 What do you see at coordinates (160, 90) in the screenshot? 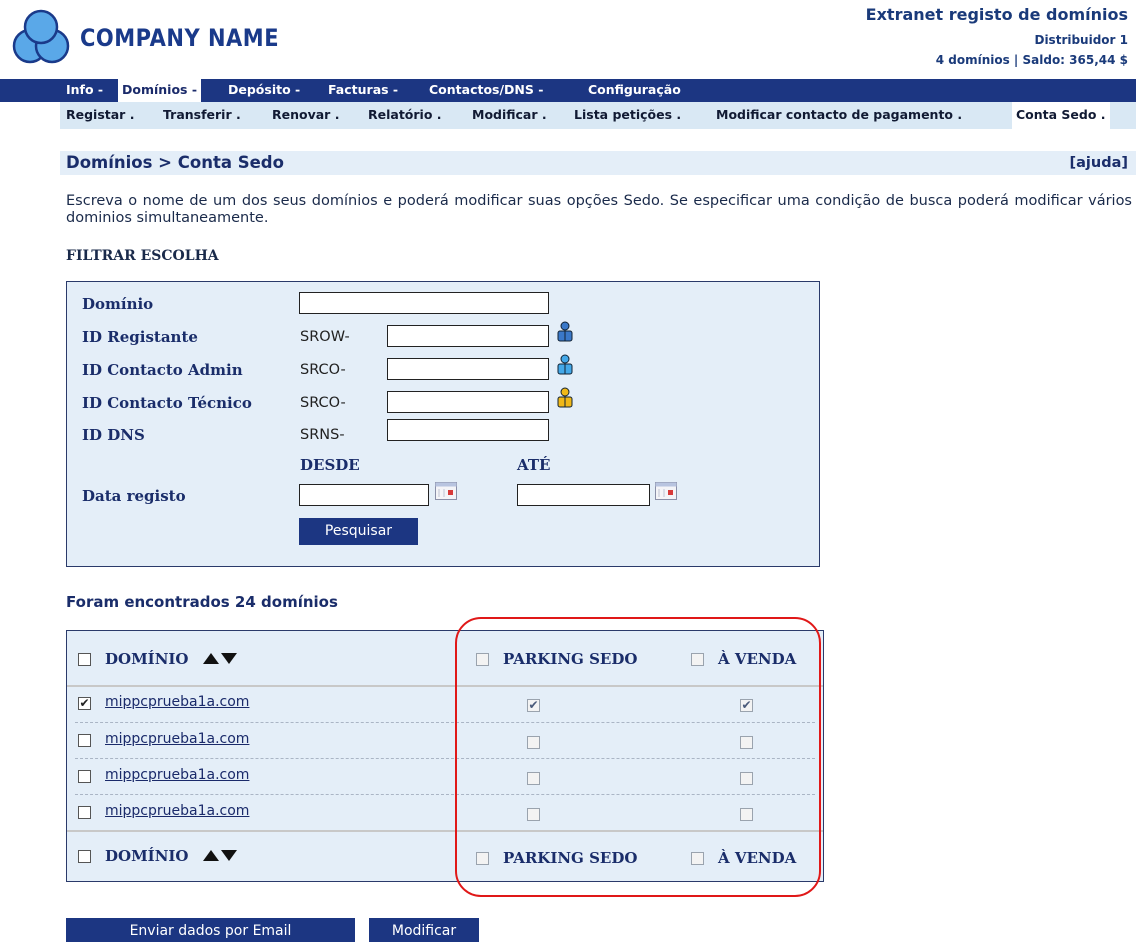
I see `nav-domains: Domínios -` at bounding box center [160, 90].